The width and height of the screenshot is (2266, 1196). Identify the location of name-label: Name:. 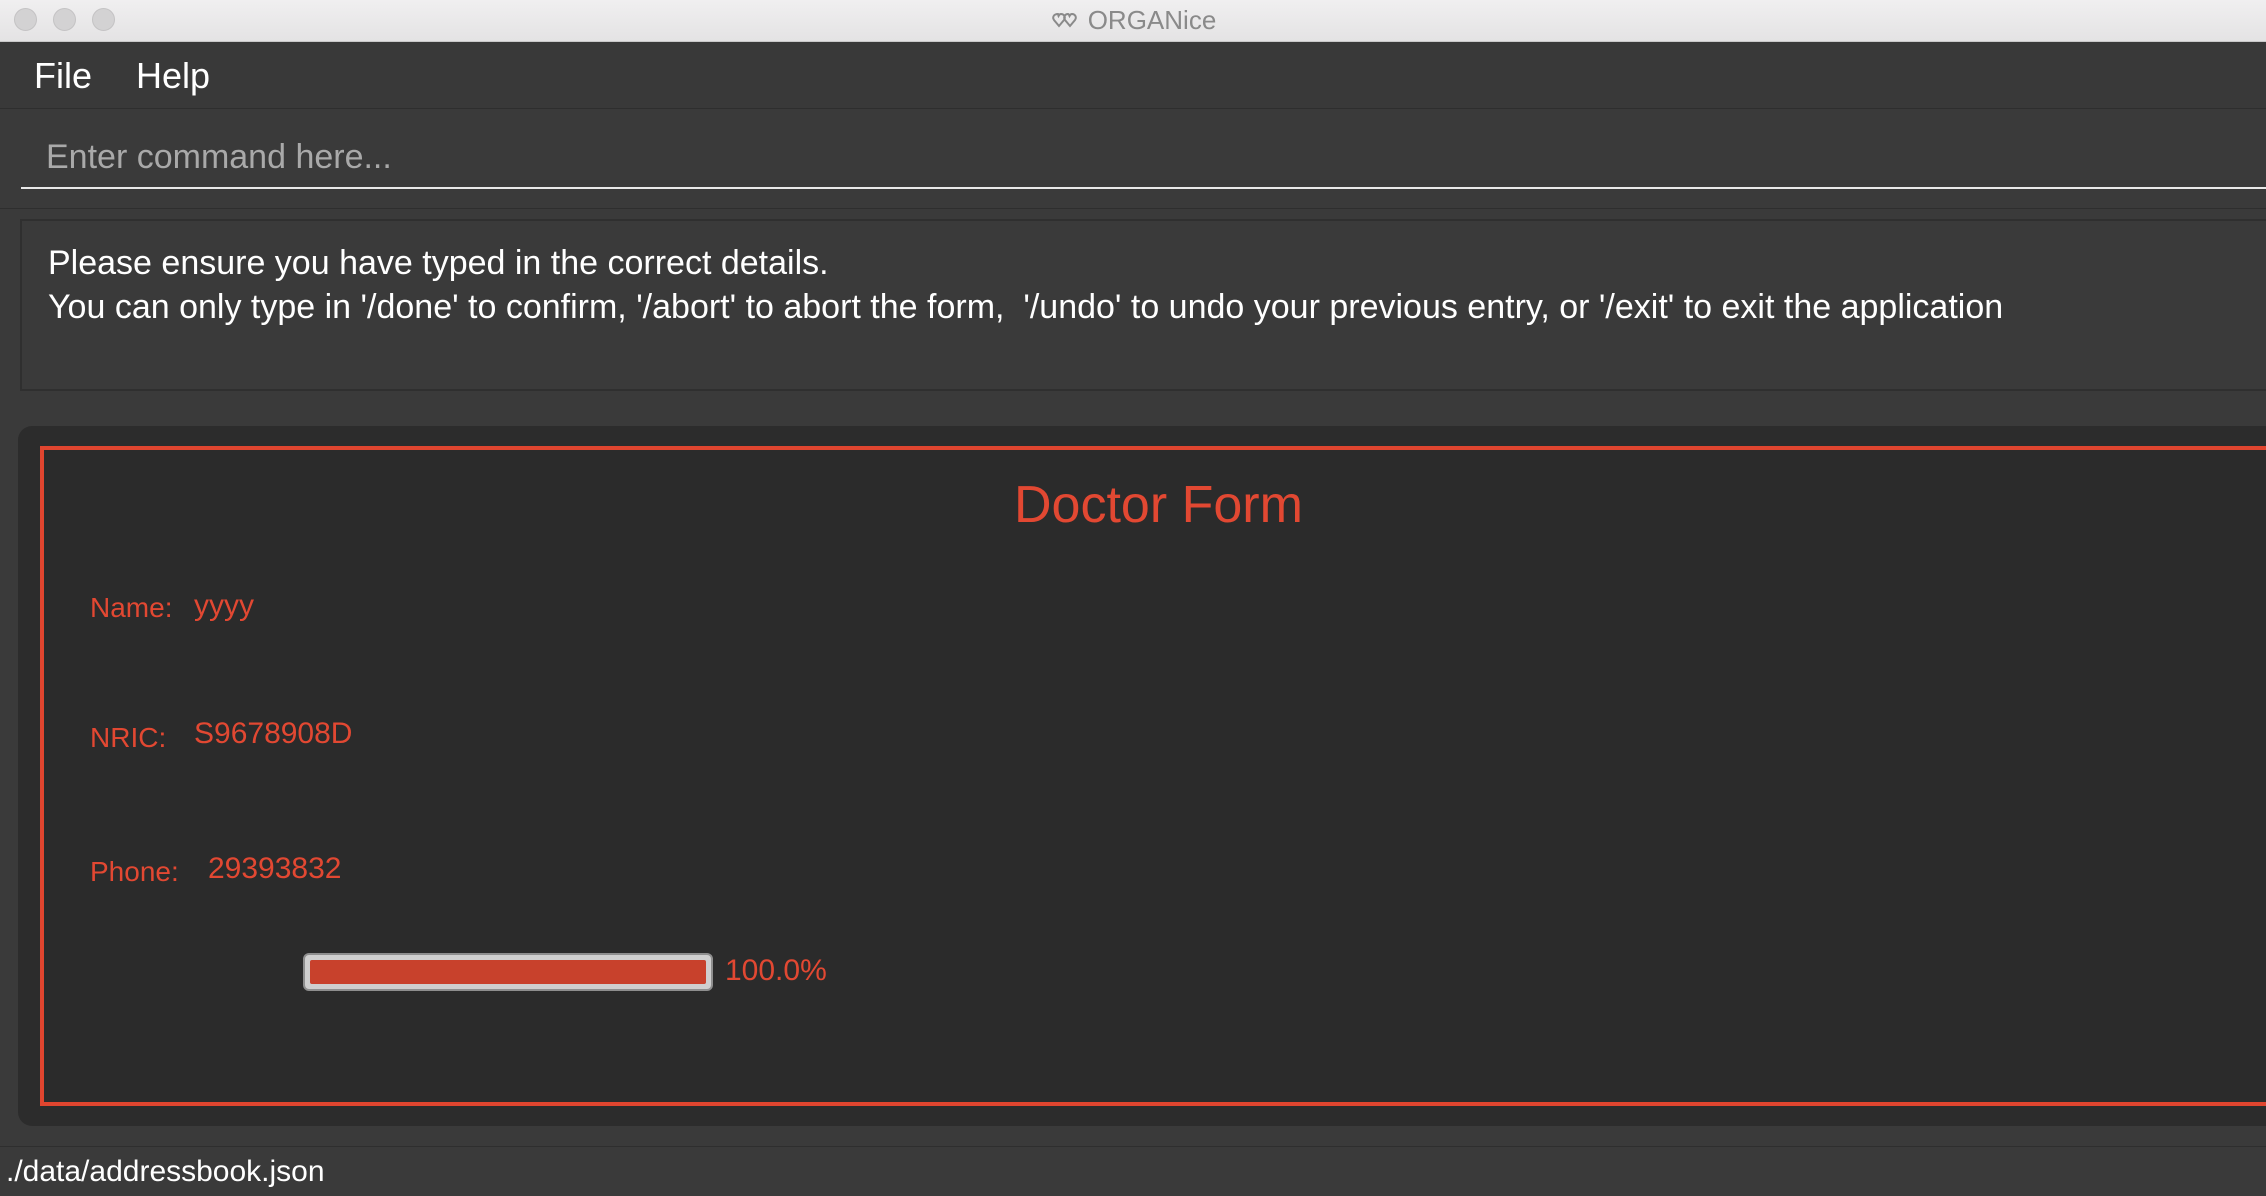
(131, 607).